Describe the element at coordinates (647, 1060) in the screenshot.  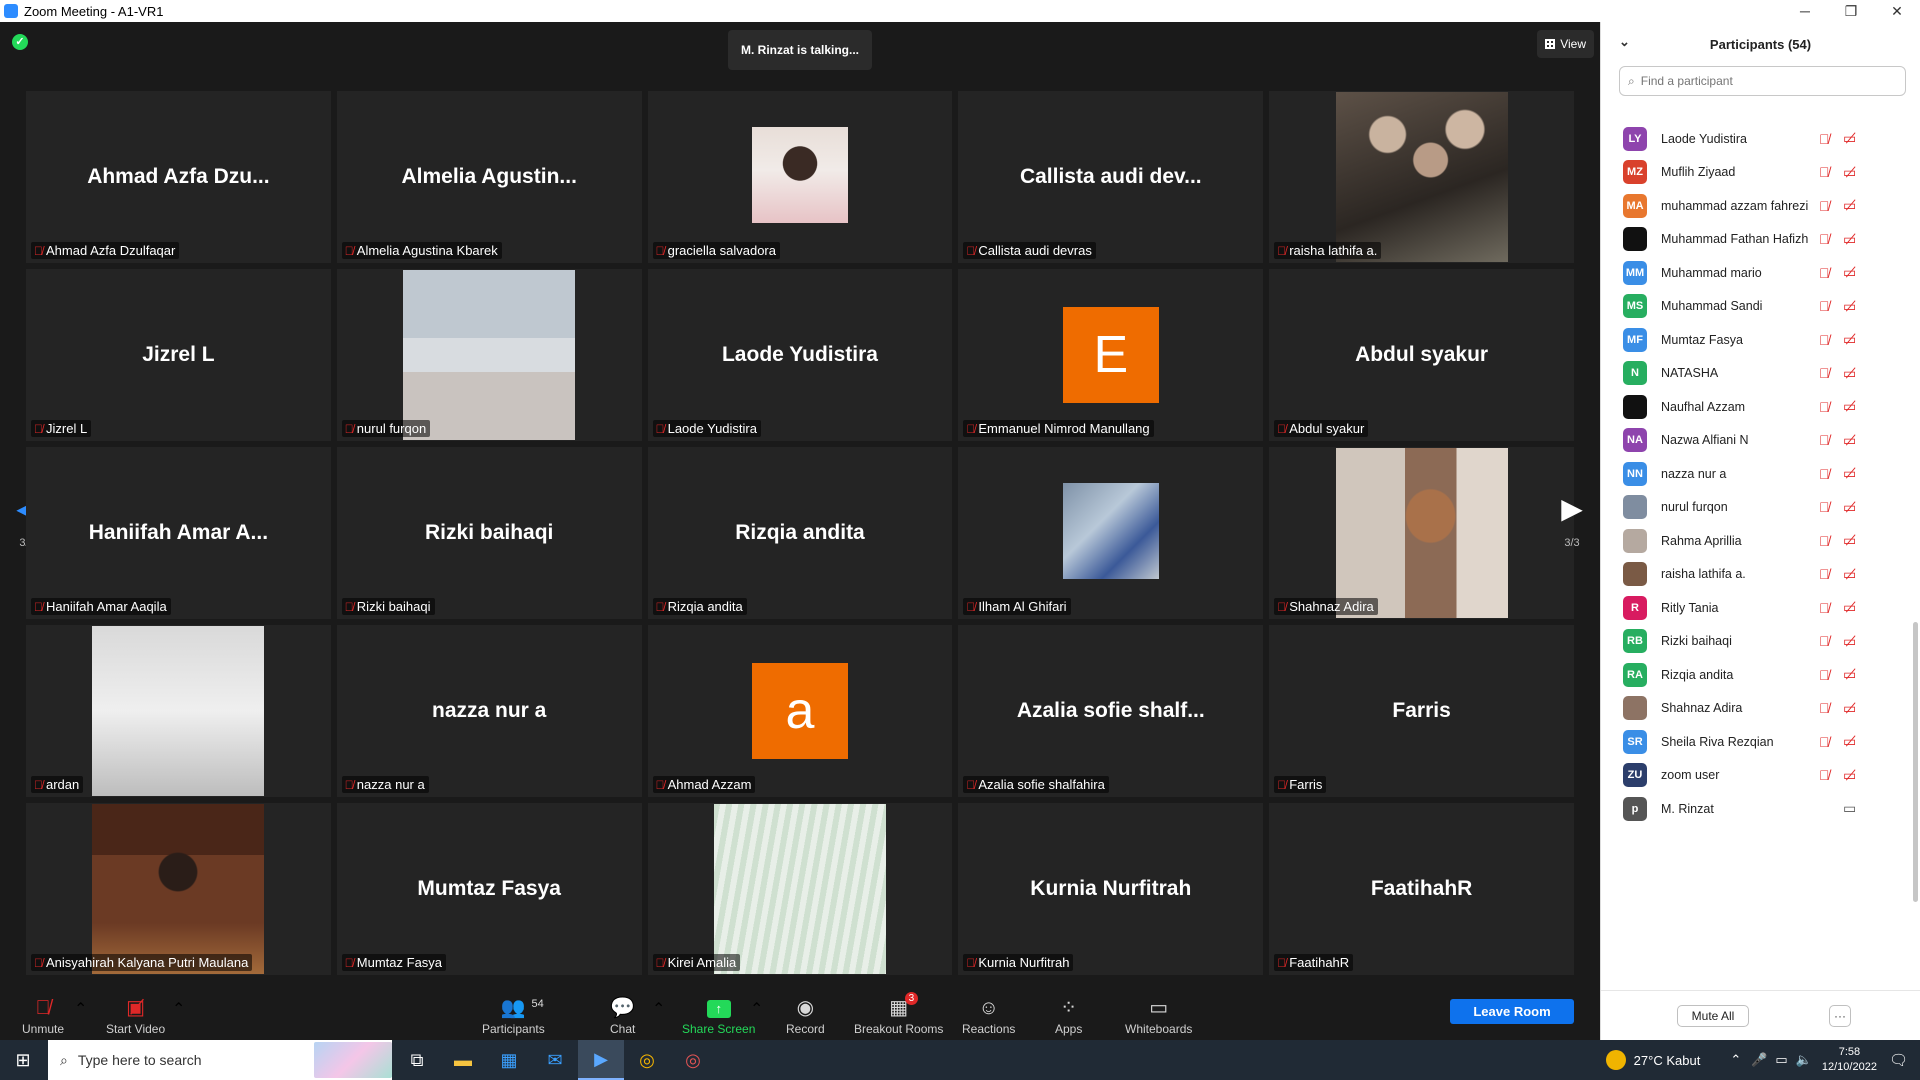
I see `chrome-icon: ◎` at that location.